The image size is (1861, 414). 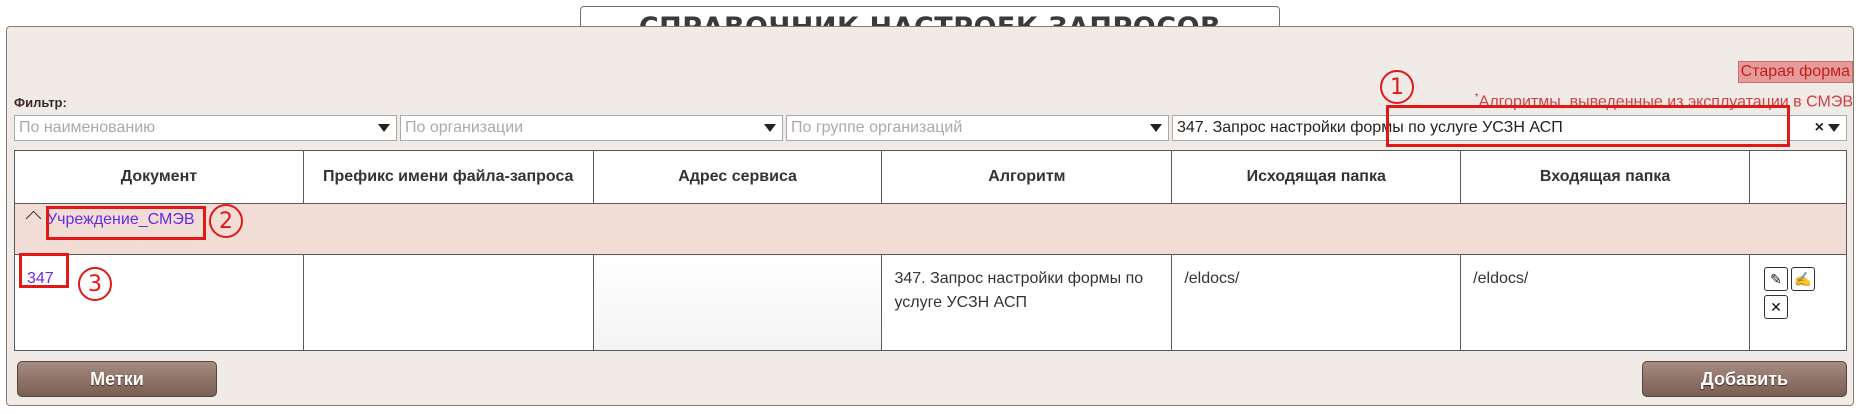 I want to click on cell-out-folder: /eldocs/, so click(x=1316, y=302).